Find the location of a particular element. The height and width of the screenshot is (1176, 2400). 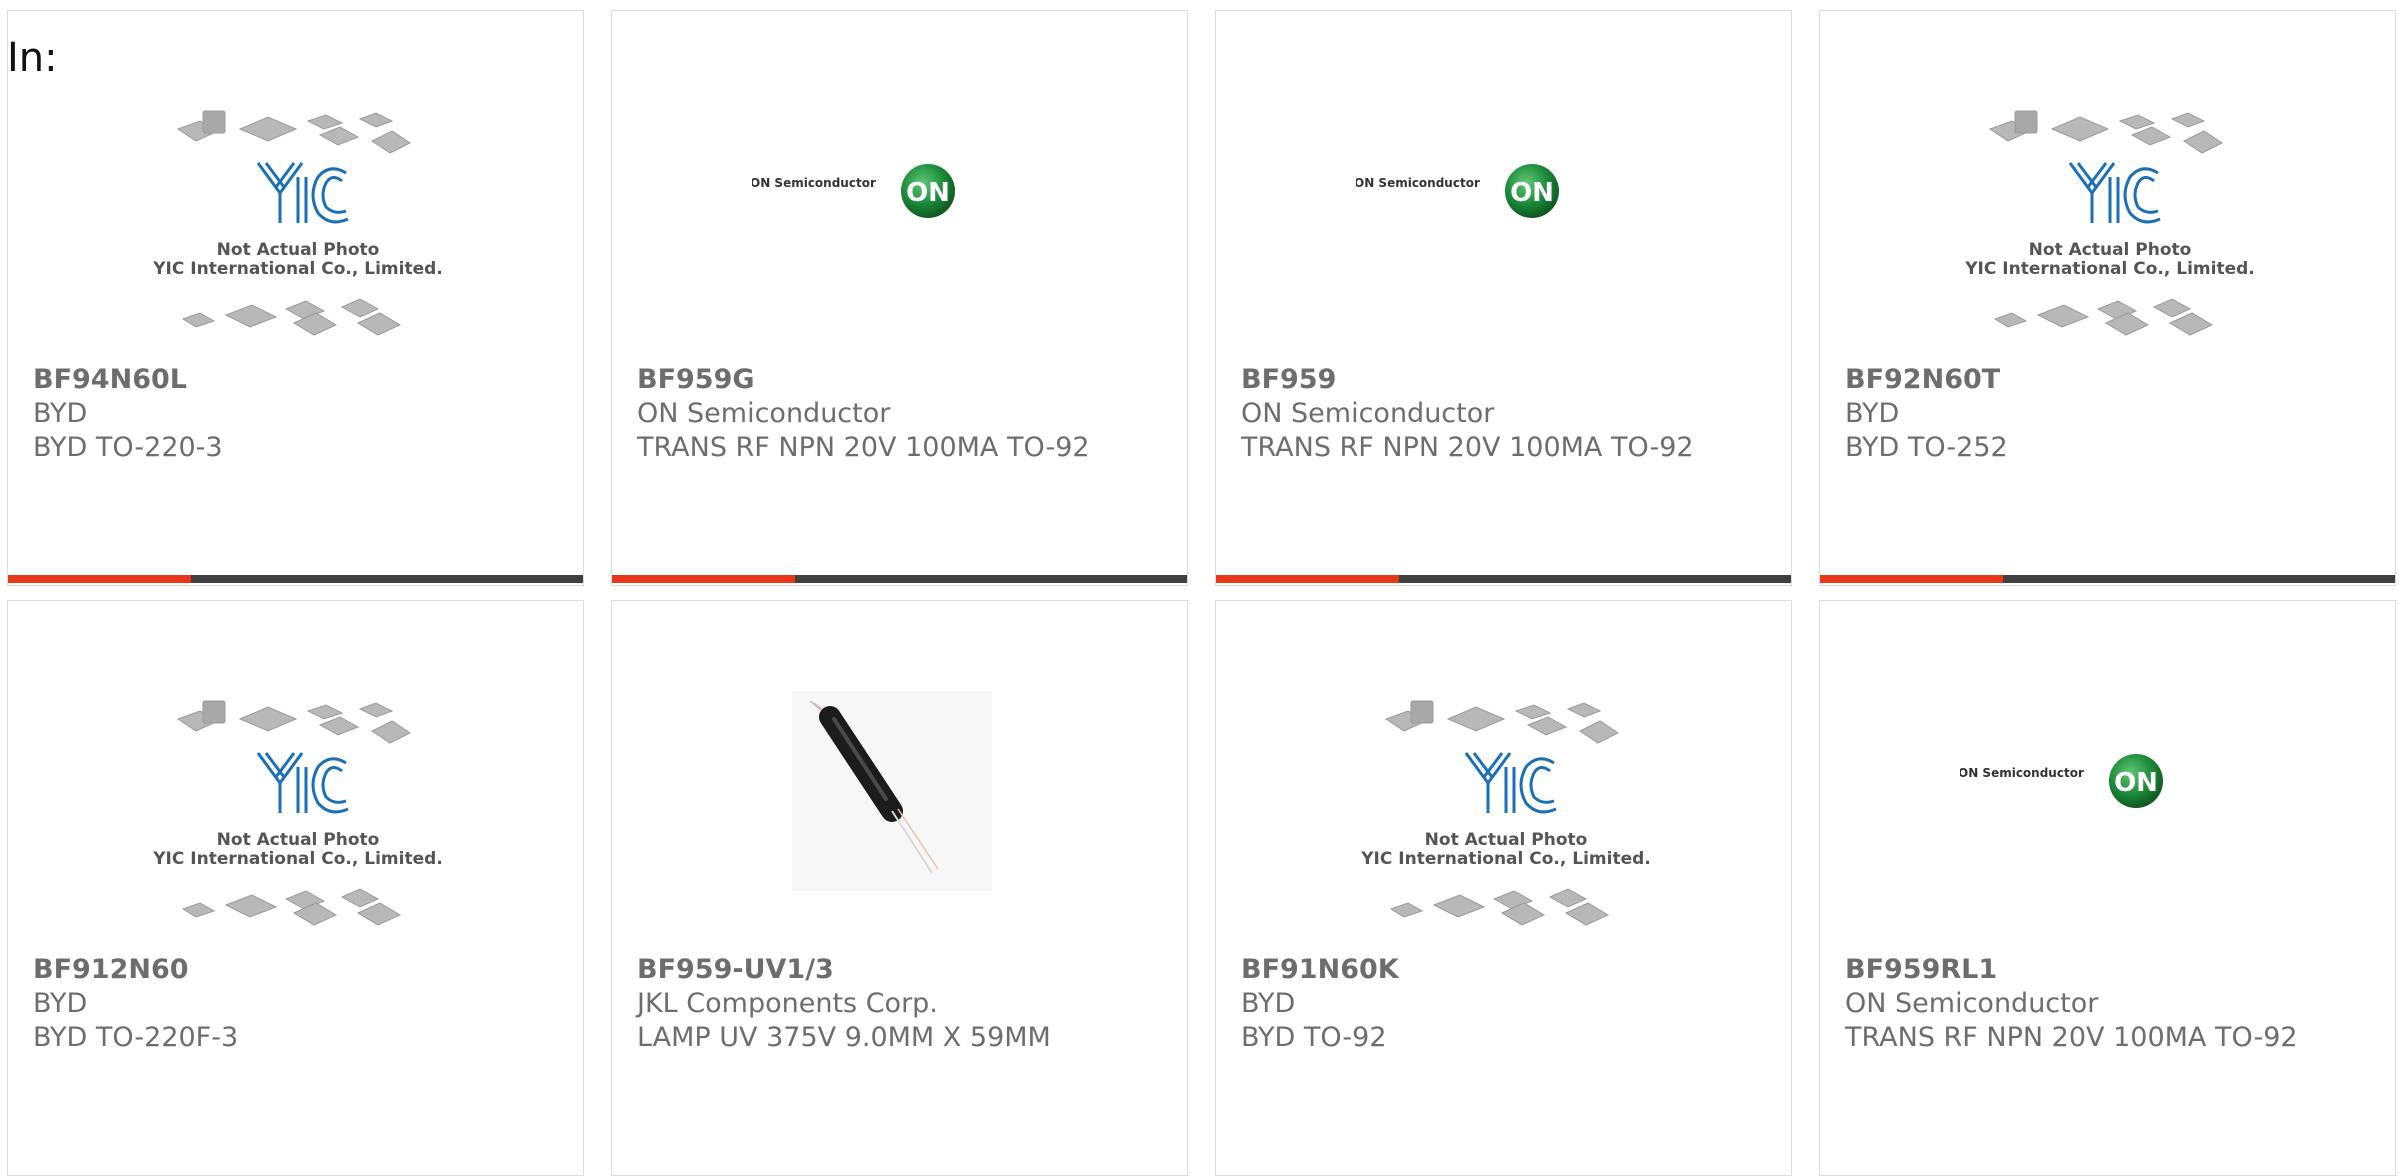

part-number: BF94N60L is located at coordinates (303, 380).